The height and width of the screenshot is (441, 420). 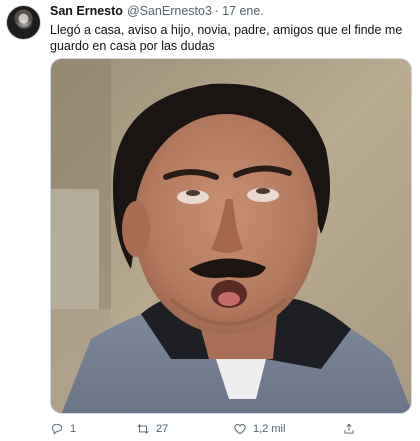 What do you see at coordinates (225, 429) in the screenshot?
I see `tweet-actions: 1 27 1,2 mil` at bounding box center [225, 429].